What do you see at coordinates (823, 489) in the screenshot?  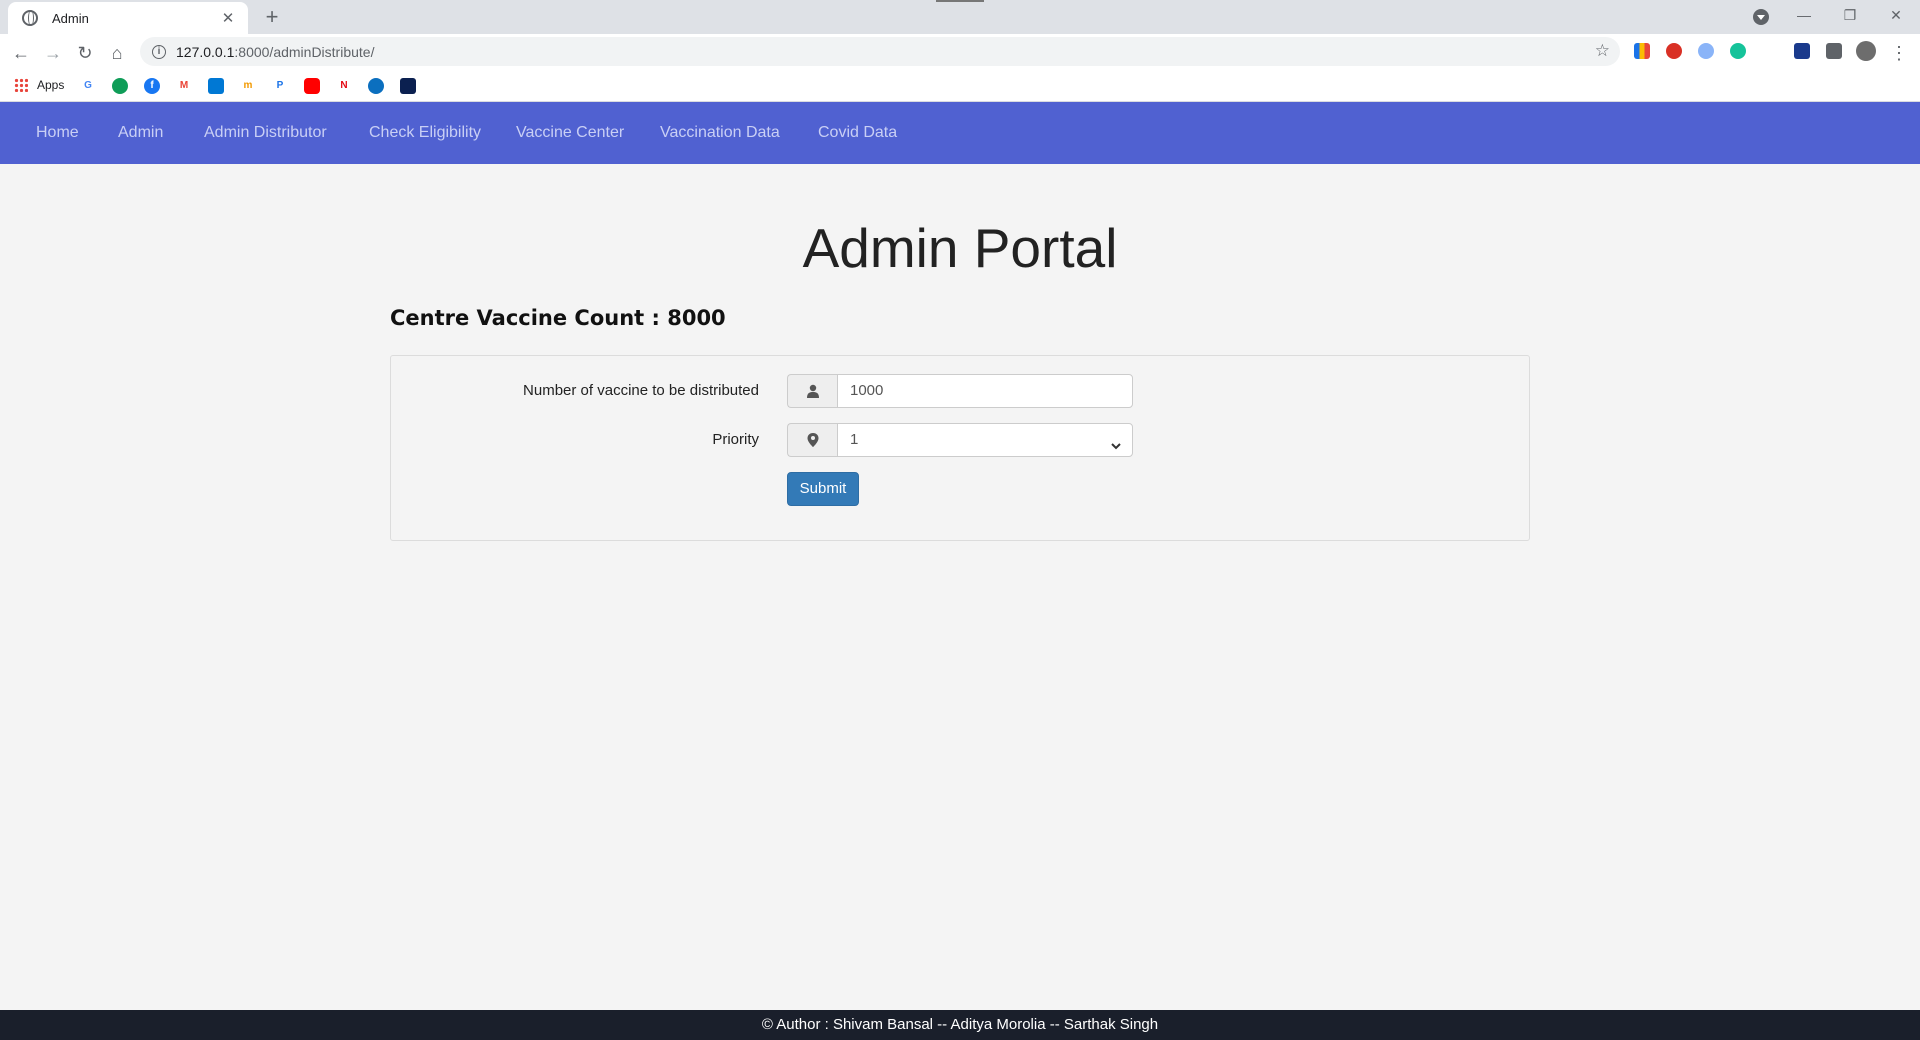 I see `submit-button: Submit` at bounding box center [823, 489].